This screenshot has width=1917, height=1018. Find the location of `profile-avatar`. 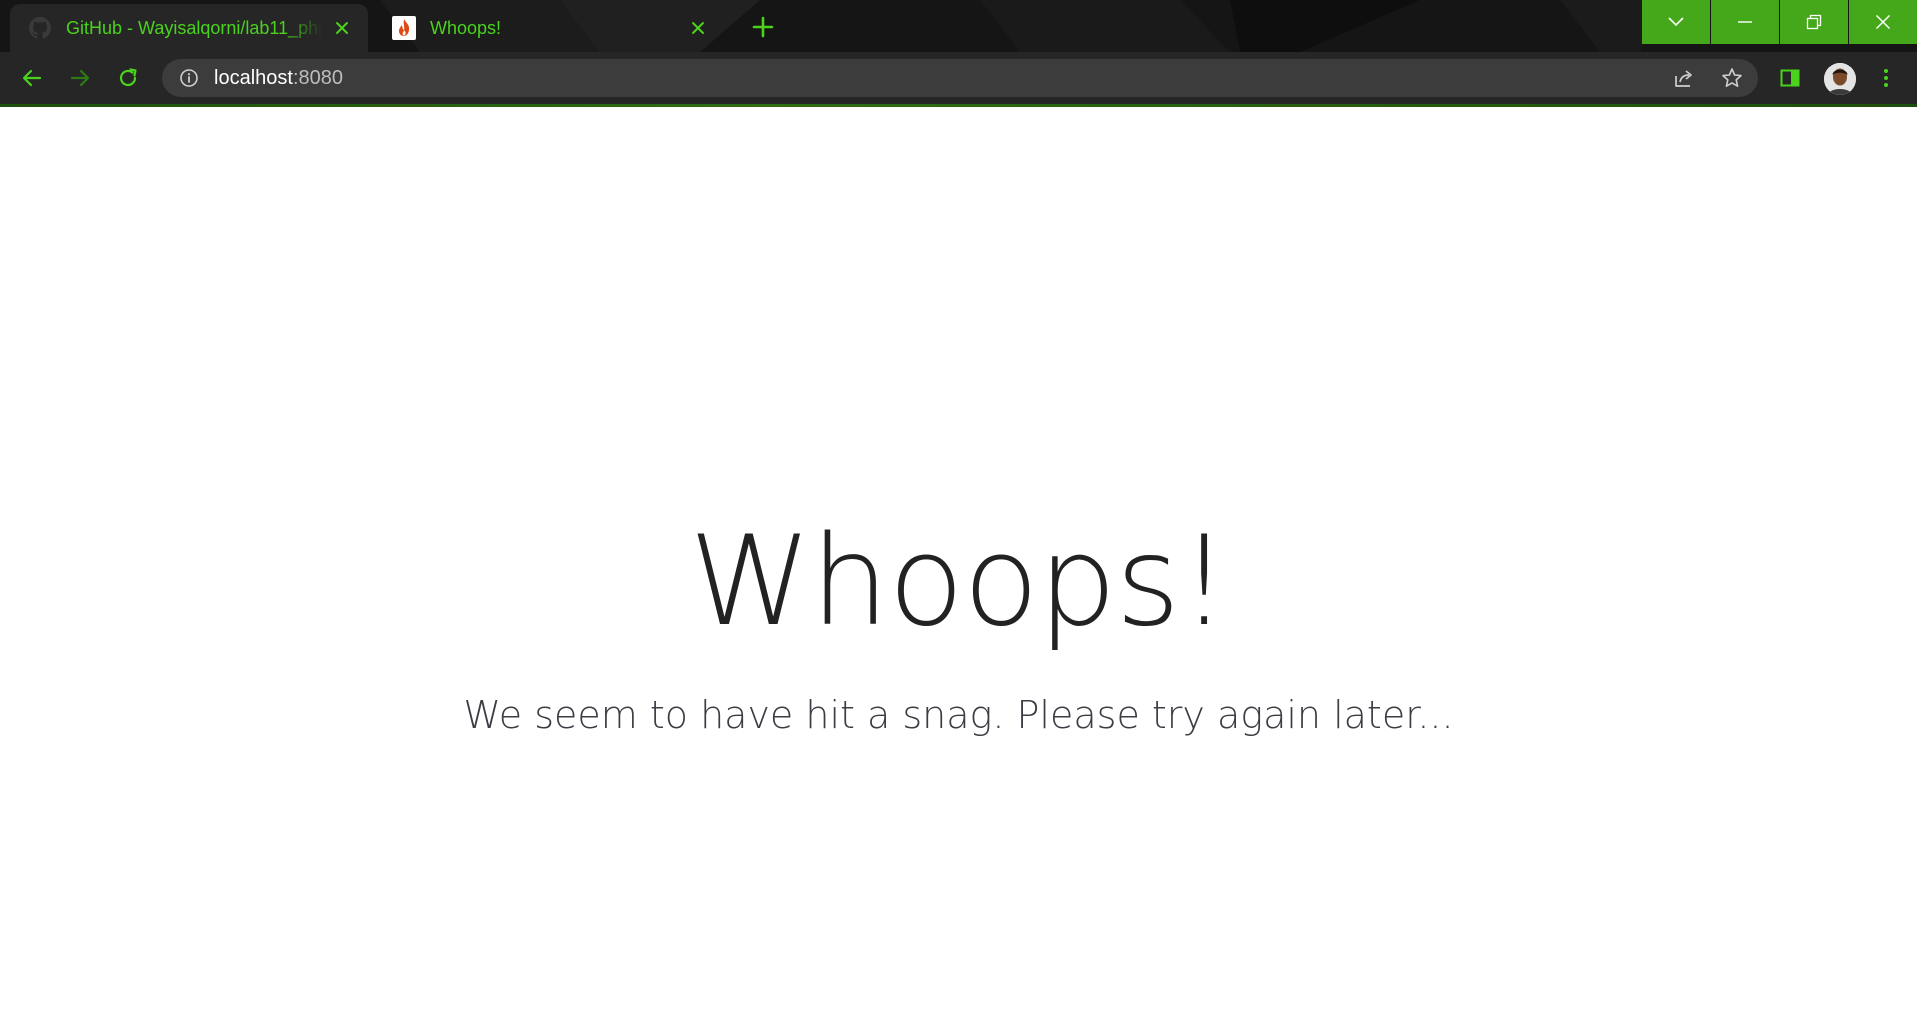

profile-avatar is located at coordinates (1840, 79).